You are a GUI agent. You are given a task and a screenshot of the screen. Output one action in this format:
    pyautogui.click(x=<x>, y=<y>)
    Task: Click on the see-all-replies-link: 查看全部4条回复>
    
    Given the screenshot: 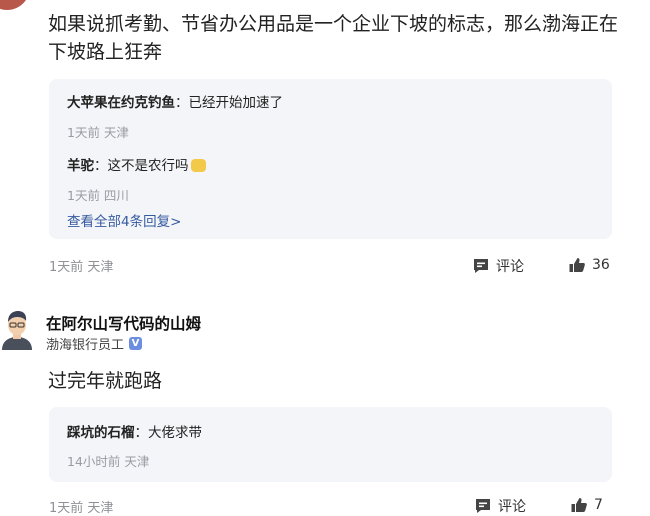 What is the action you would take?
    pyautogui.click(x=124, y=220)
    